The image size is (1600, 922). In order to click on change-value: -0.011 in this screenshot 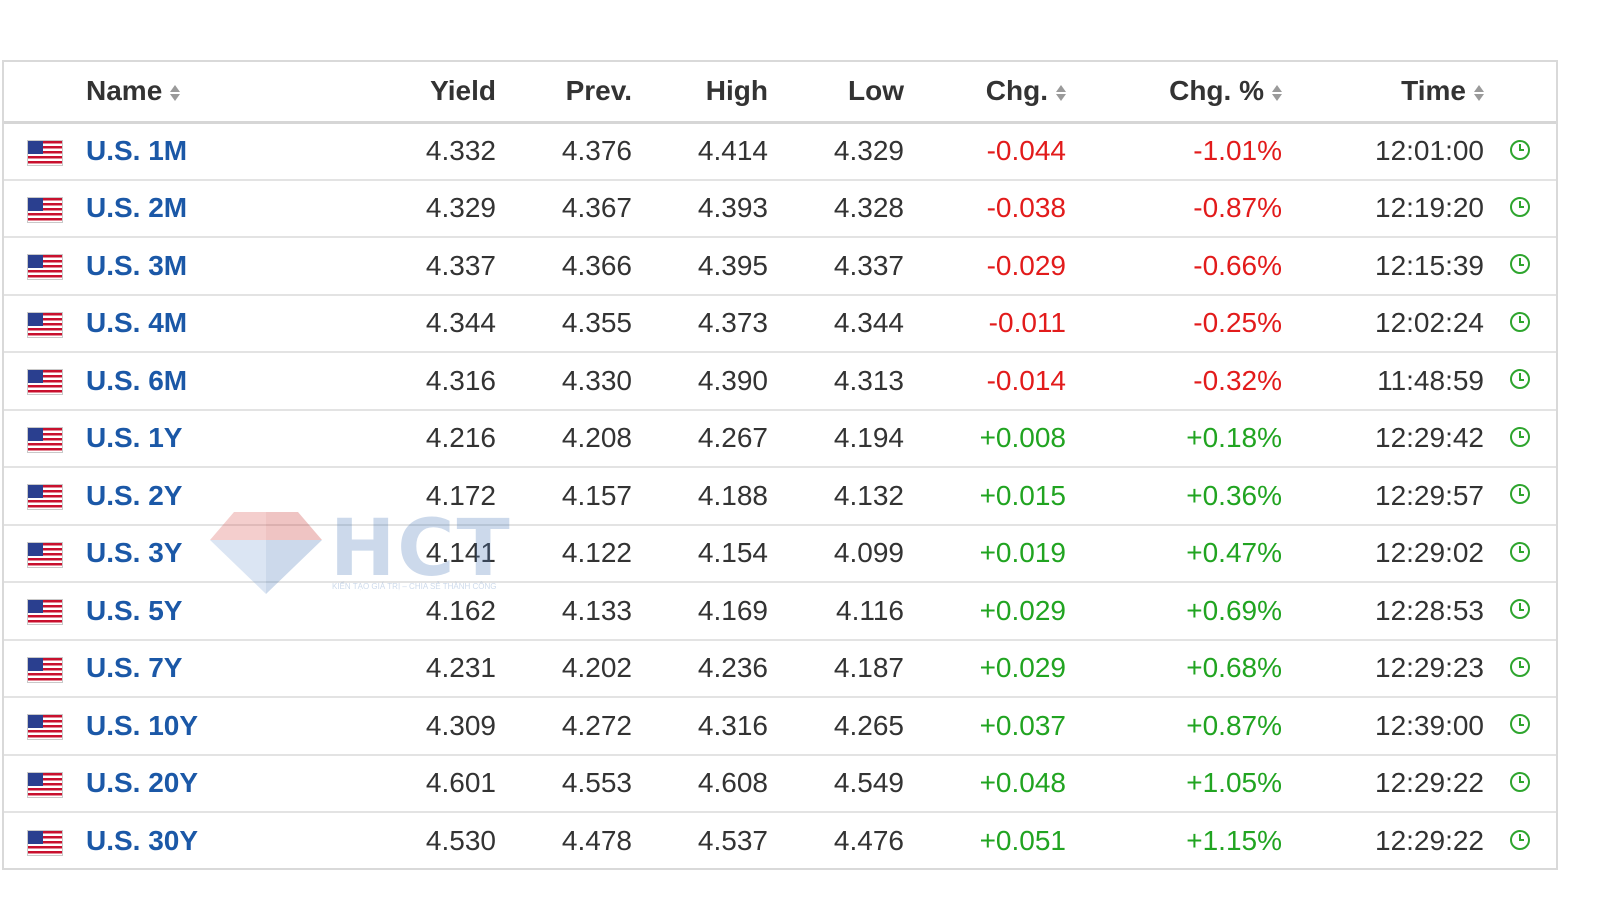, I will do `click(1027, 323)`.